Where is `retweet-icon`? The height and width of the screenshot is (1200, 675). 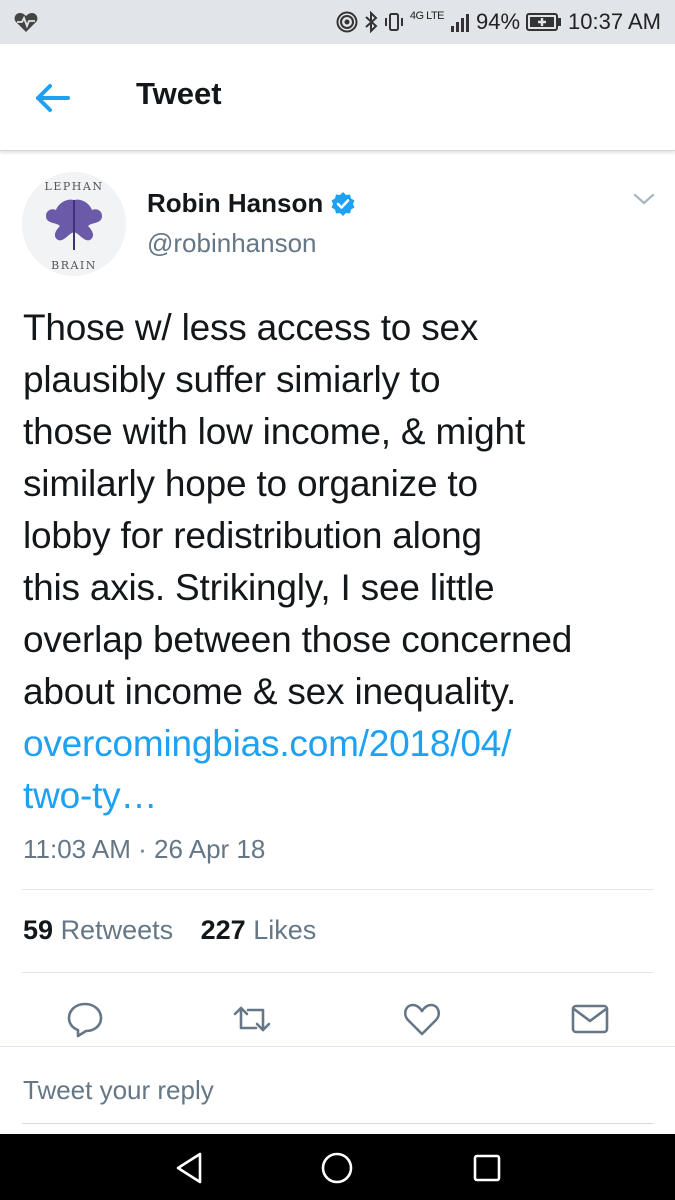 retweet-icon is located at coordinates (252, 1019).